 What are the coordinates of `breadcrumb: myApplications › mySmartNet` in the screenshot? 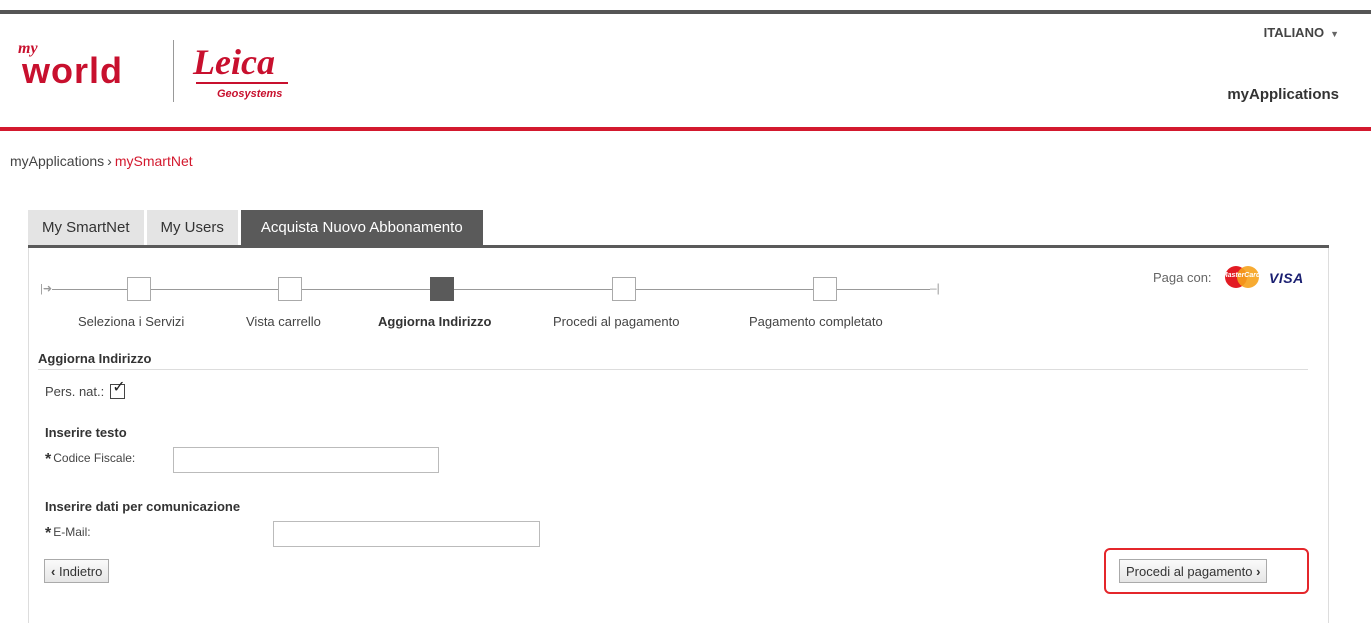 It's located at (101, 161).